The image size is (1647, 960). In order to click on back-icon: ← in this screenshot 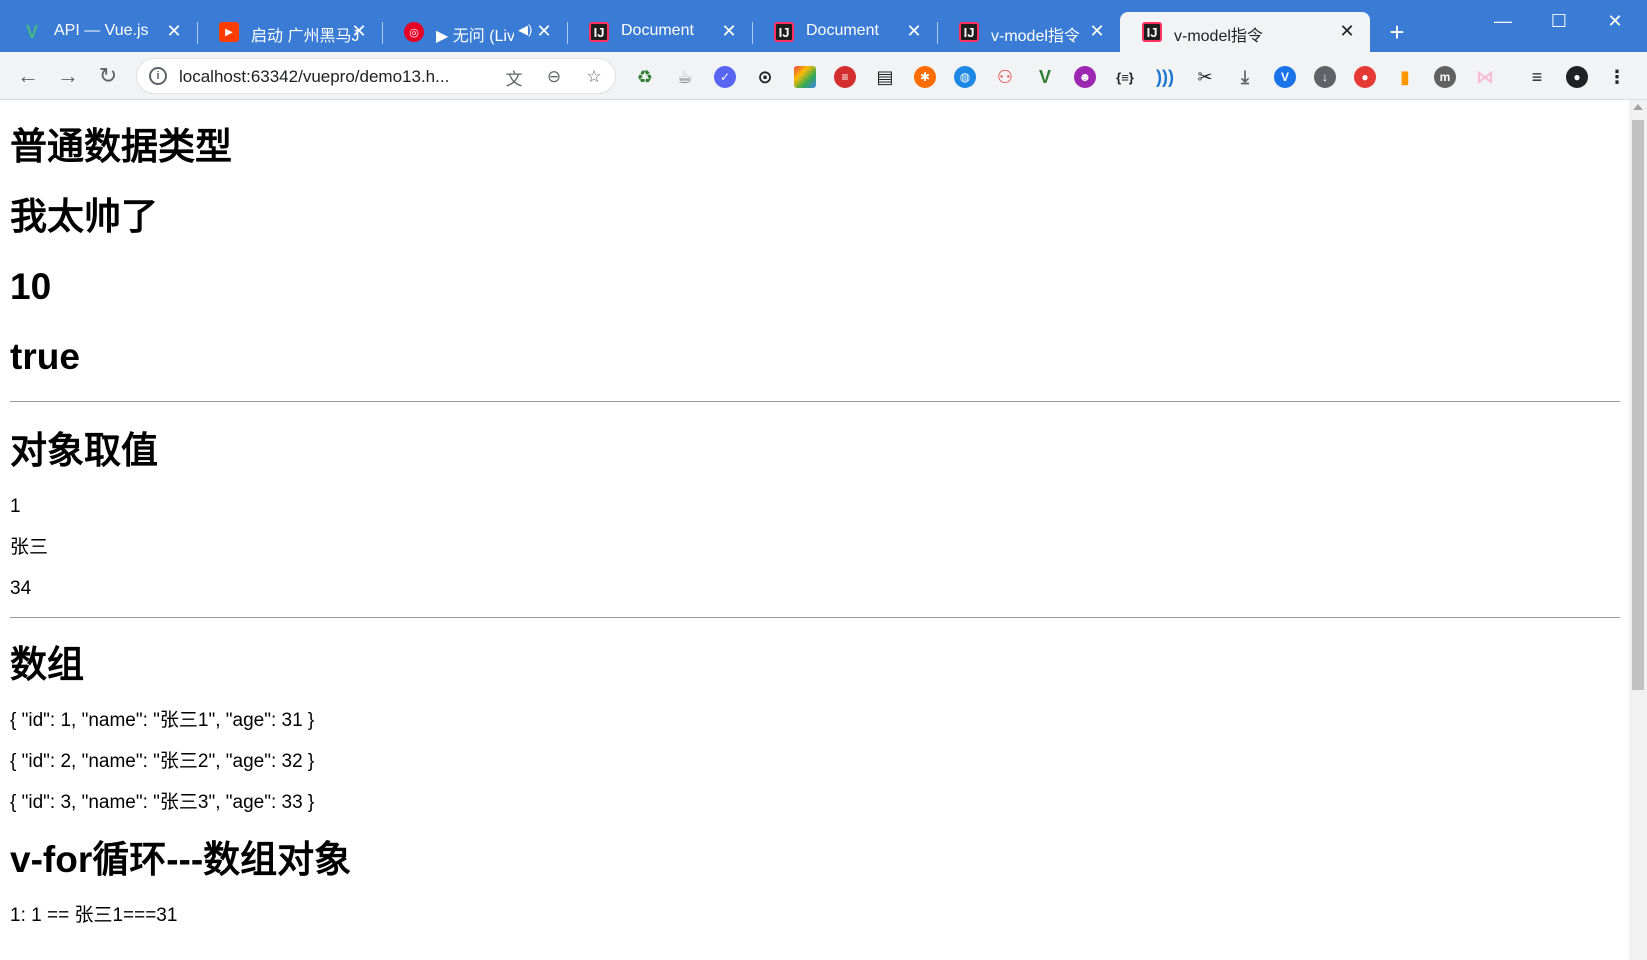, I will do `click(28, 76)`.